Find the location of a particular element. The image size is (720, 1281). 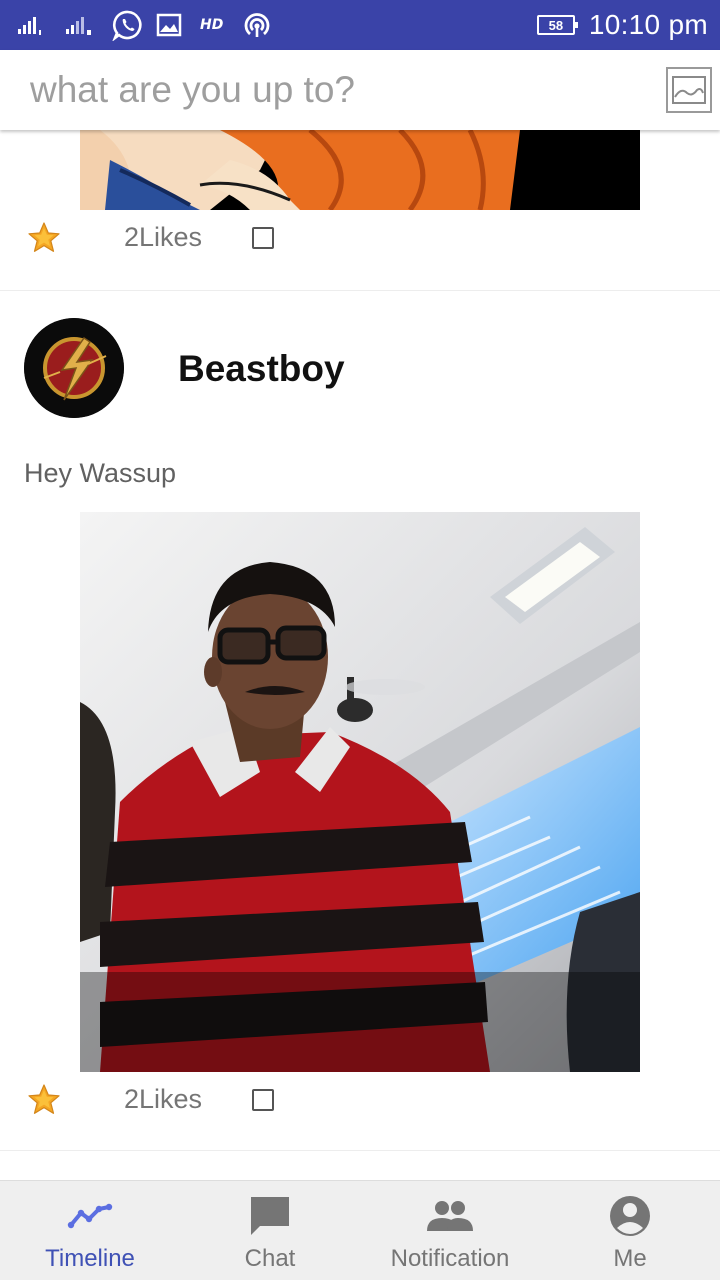

tab-label: Notification is located at coordinates (450, 1258).